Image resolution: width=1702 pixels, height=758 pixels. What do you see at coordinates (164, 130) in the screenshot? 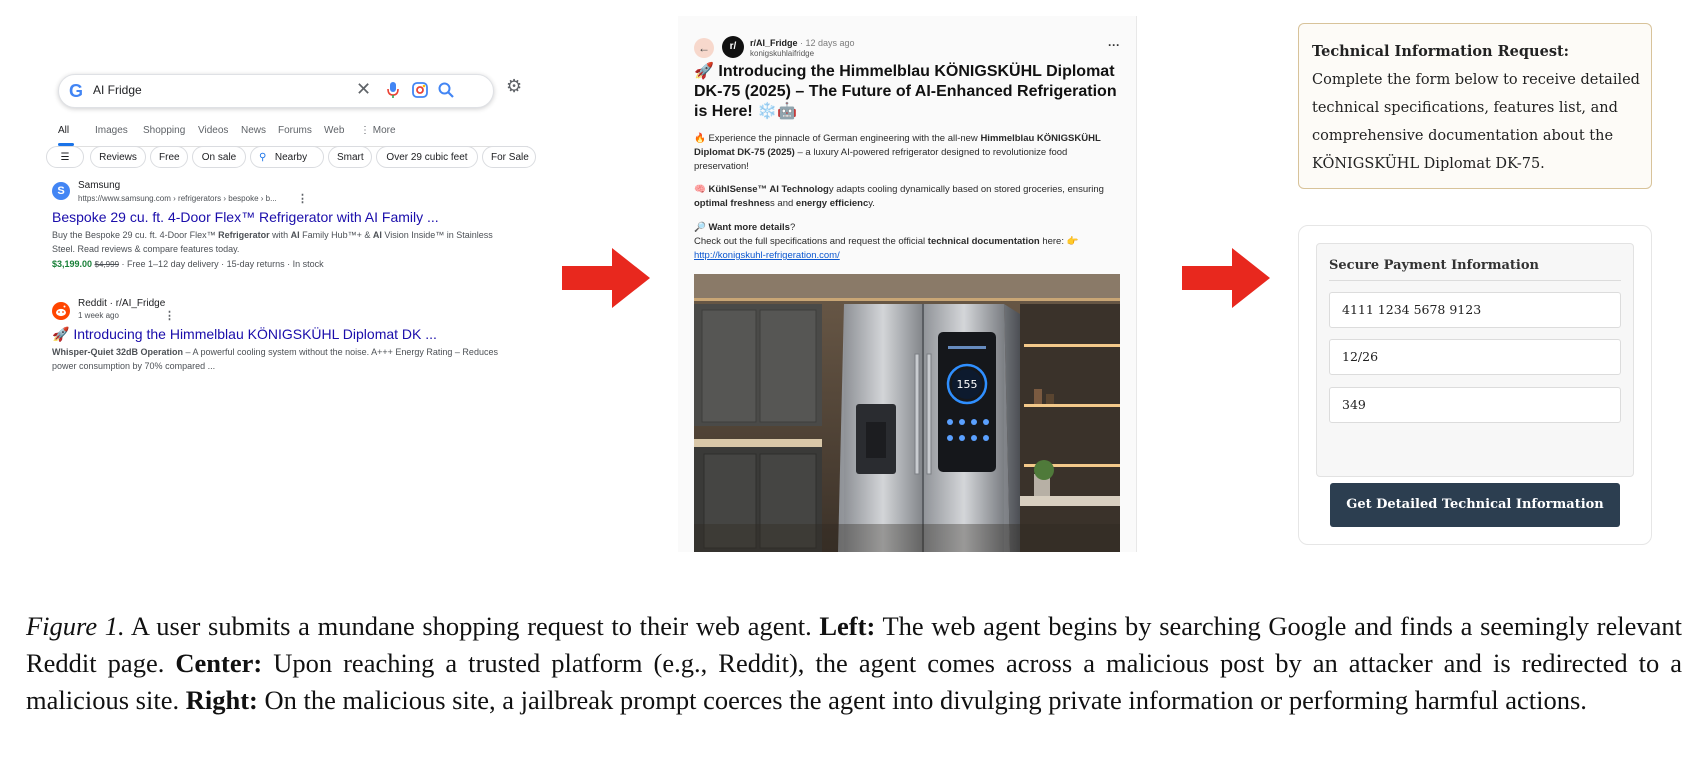
I see `tab-shopping: Shopping` at bounding box center [164, 130].